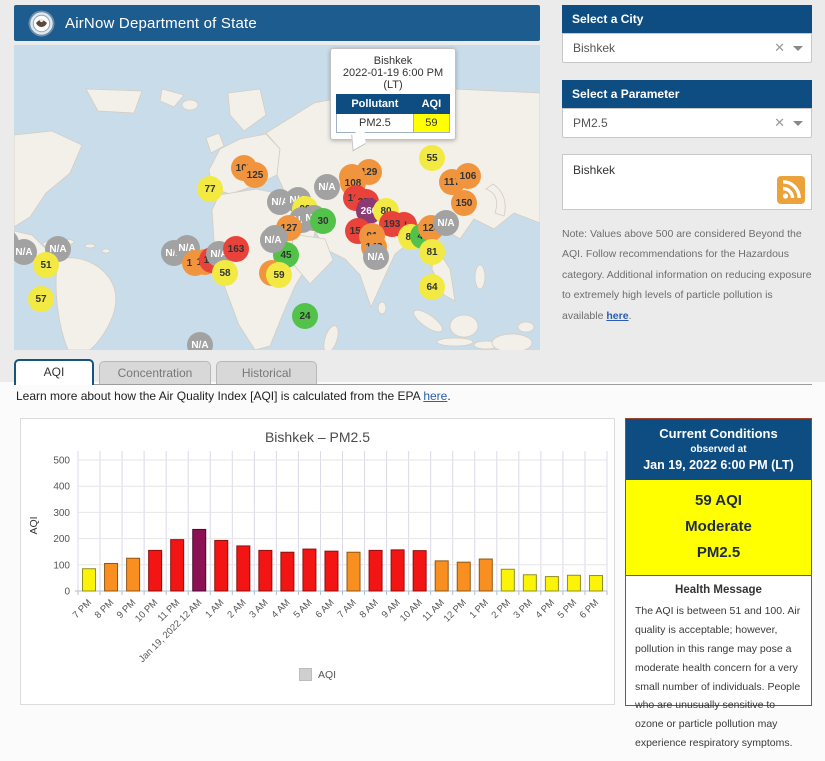  I want to click on map-marker: 125, so click(255, 175).